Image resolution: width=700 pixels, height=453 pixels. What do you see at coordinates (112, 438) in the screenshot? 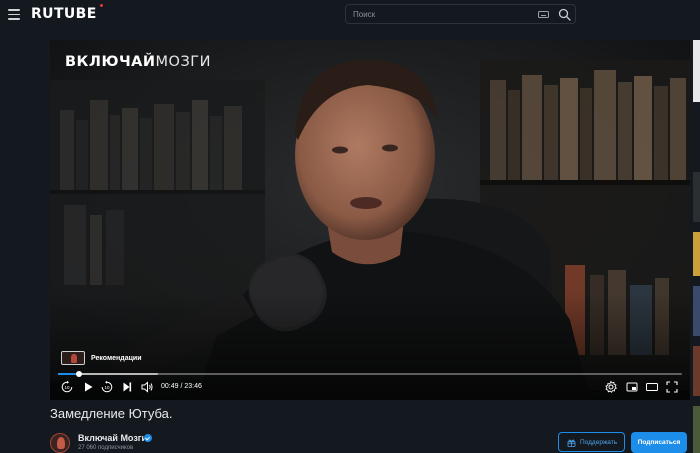
I see `channel-name: Включай Мозги` at bounding box center [112, 438].